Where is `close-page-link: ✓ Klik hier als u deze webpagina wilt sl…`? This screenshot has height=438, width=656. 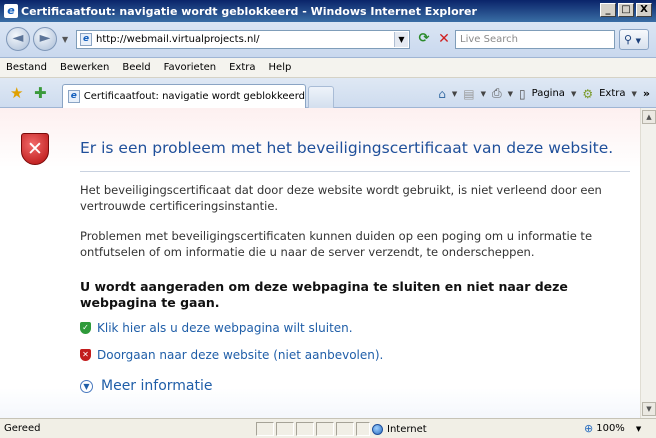
close-page-link: ✓ Klik hier als u deze webpagina wilt sl… is located at coordinates (216, 328).